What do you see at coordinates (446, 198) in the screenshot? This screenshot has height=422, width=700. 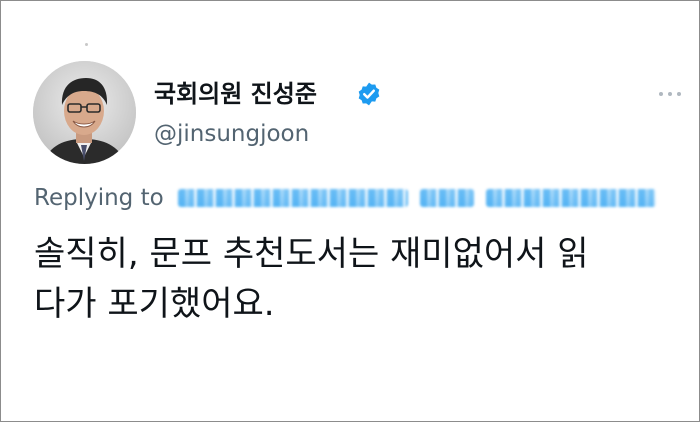 I see `blurred-reply-target-and` at bounding box center [446, 198].